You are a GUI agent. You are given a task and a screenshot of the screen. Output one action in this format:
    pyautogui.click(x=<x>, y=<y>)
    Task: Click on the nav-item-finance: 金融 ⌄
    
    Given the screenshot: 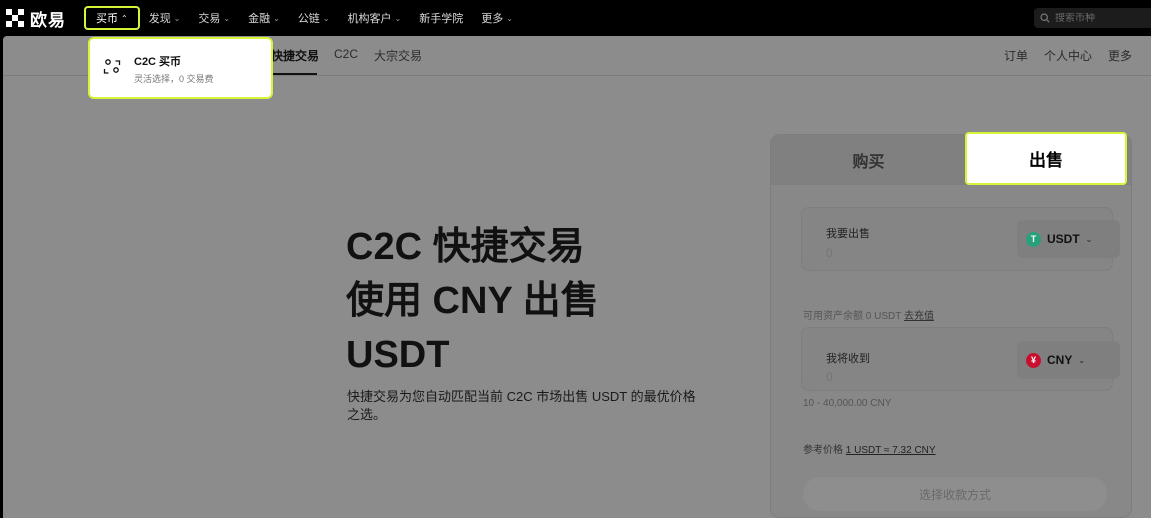 What is the action you would take?
    pyautogui.click(x=264, y=18)
    